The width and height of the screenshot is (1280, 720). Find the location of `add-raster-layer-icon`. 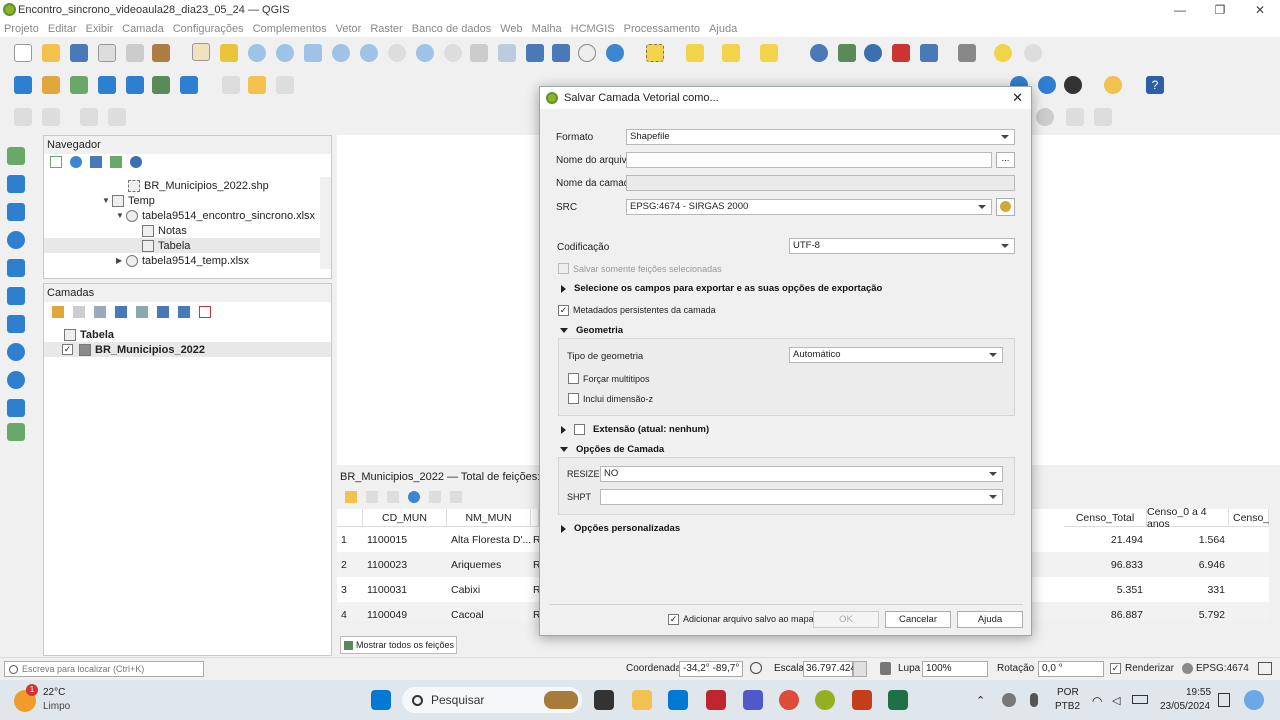

add-raster-layer-icon is located at coordinates (16, 184).